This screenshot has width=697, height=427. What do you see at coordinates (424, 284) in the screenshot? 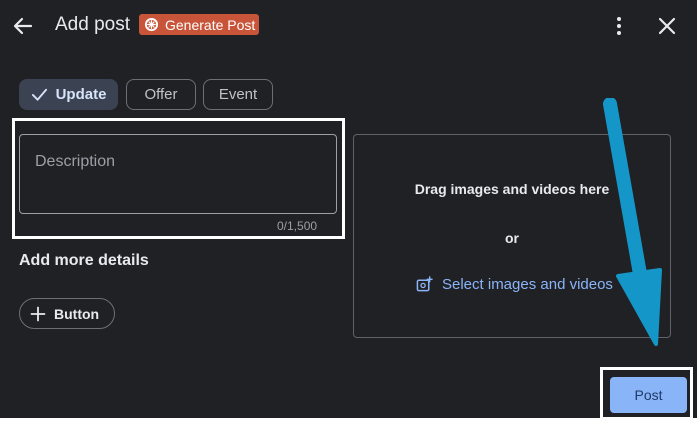
I see `add-photo-icon` at bounding box center [424, 284].